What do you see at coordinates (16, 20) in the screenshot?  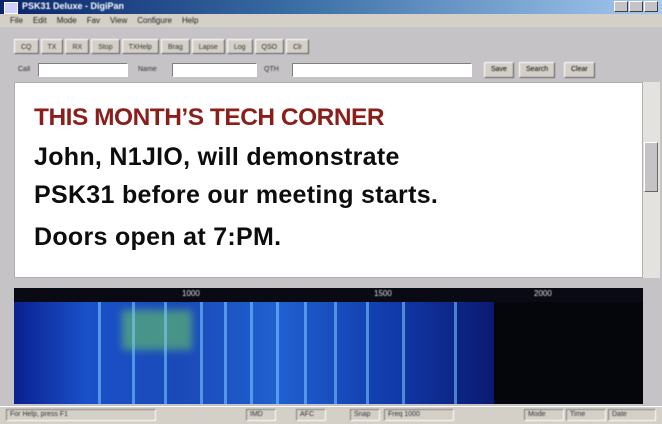 I see `menu-file: File` at bounding box center [16, 20].